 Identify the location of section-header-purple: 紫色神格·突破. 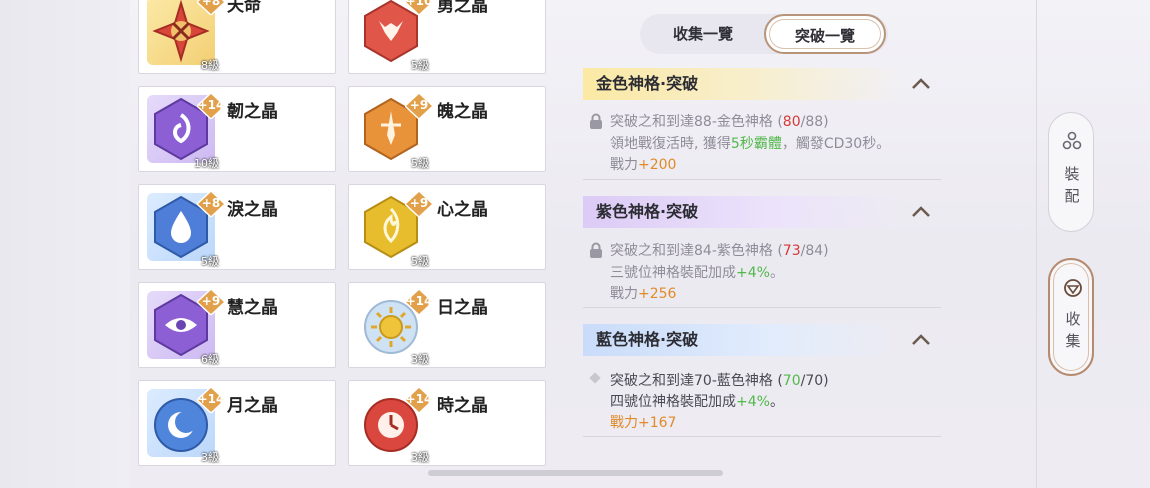
(760, 212).